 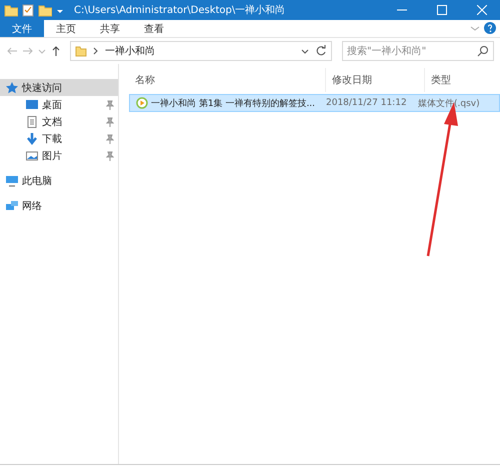 I want to click on nav-item: 桌面, so click(x=59, y=104).